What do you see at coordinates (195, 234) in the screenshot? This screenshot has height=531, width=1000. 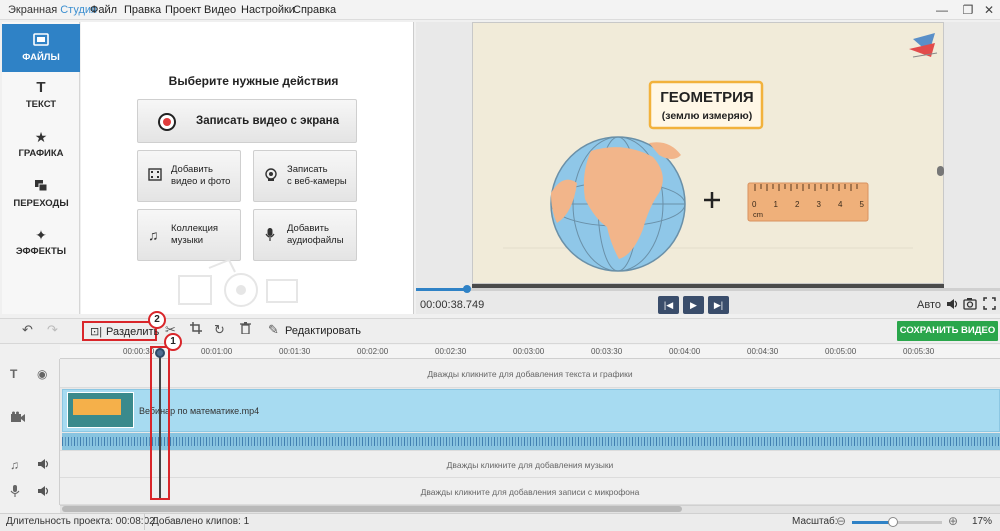 I see `music-collection-label: Коллекция музыки` at bounding box center [195, 234].